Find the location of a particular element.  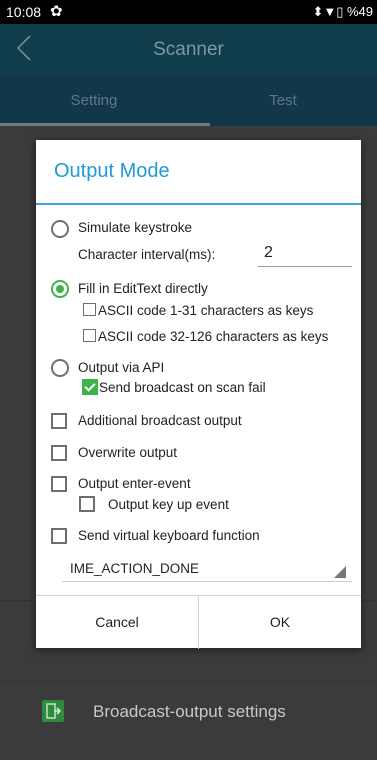

dialog-title: Output Mode is located at coordinates (112, 171).